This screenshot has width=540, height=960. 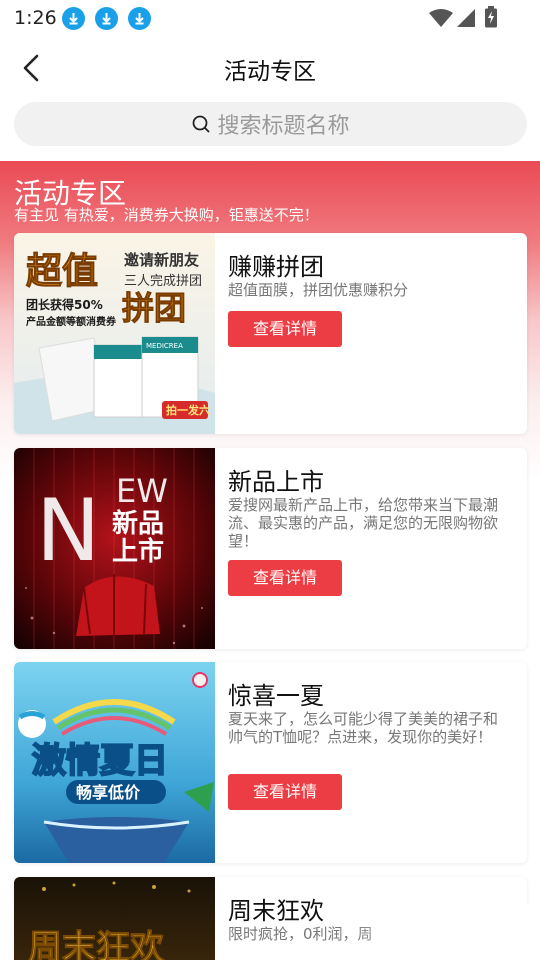 I want to click on card-title: 周末狂欢, so click(x=276, y=911).